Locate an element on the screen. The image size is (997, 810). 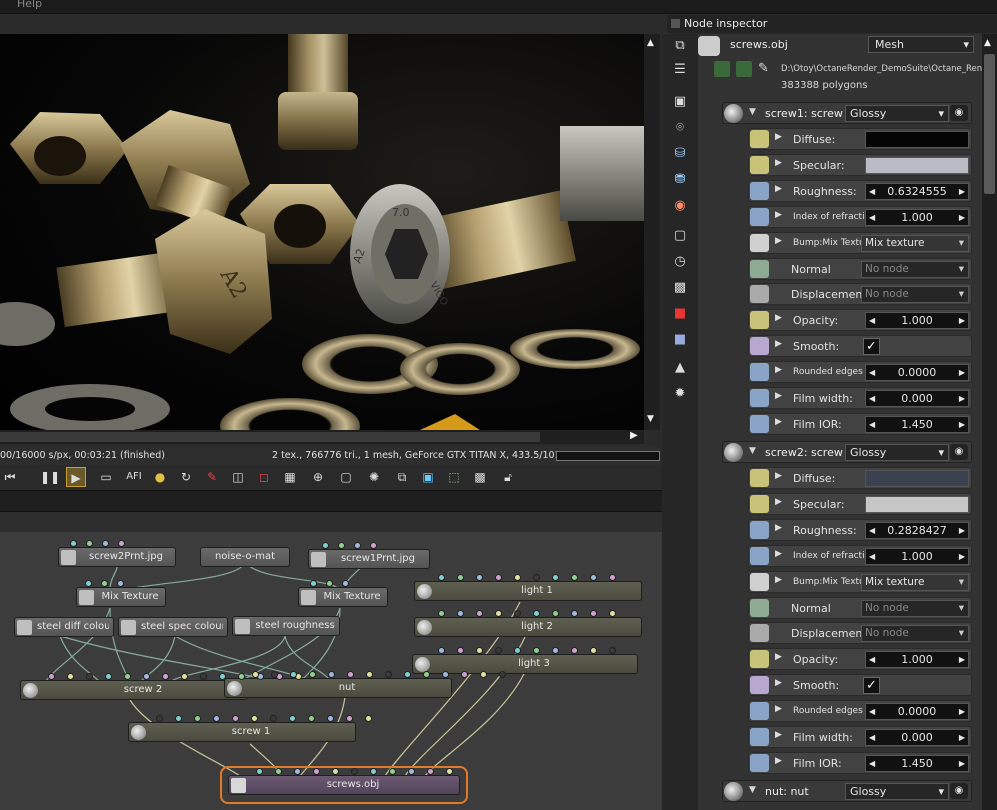
value-field: ◀ 0.000 ▶ is located at coordinates (917, 398).